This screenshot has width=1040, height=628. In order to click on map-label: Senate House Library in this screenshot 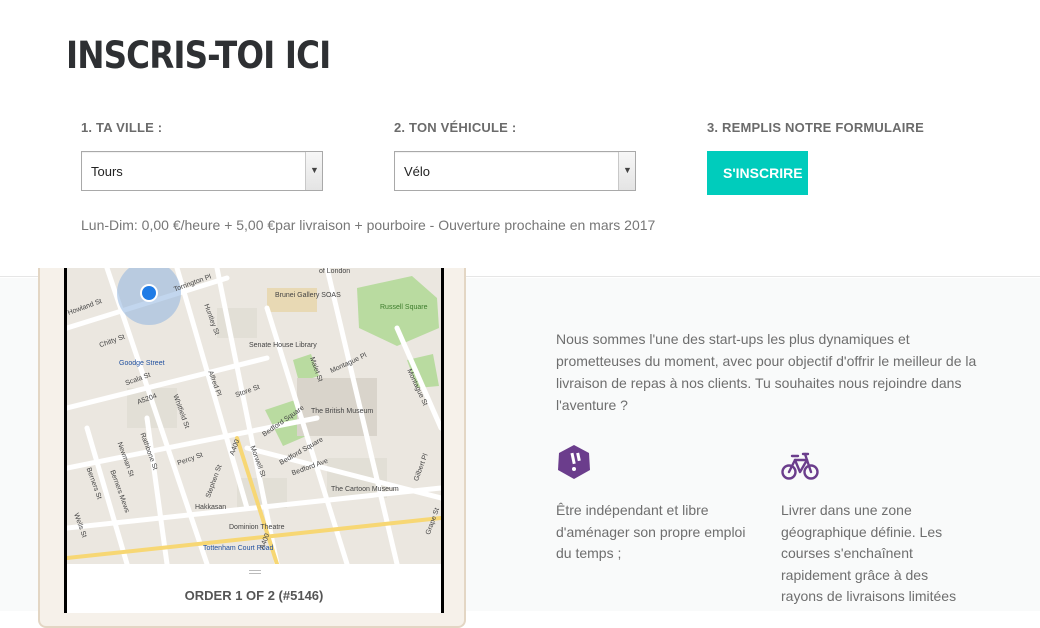, I will do `click(283, 345)`.